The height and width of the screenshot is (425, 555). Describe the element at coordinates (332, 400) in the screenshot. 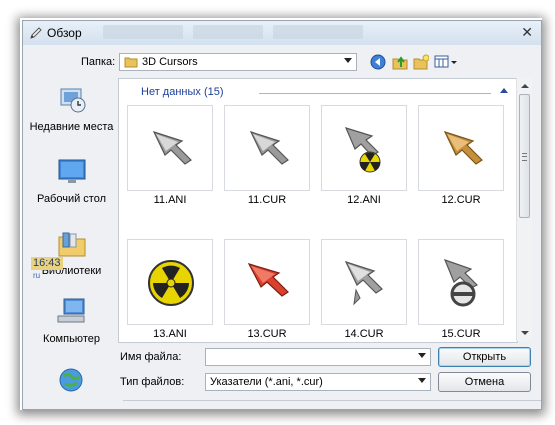

I see `bottom-divider` at that location.